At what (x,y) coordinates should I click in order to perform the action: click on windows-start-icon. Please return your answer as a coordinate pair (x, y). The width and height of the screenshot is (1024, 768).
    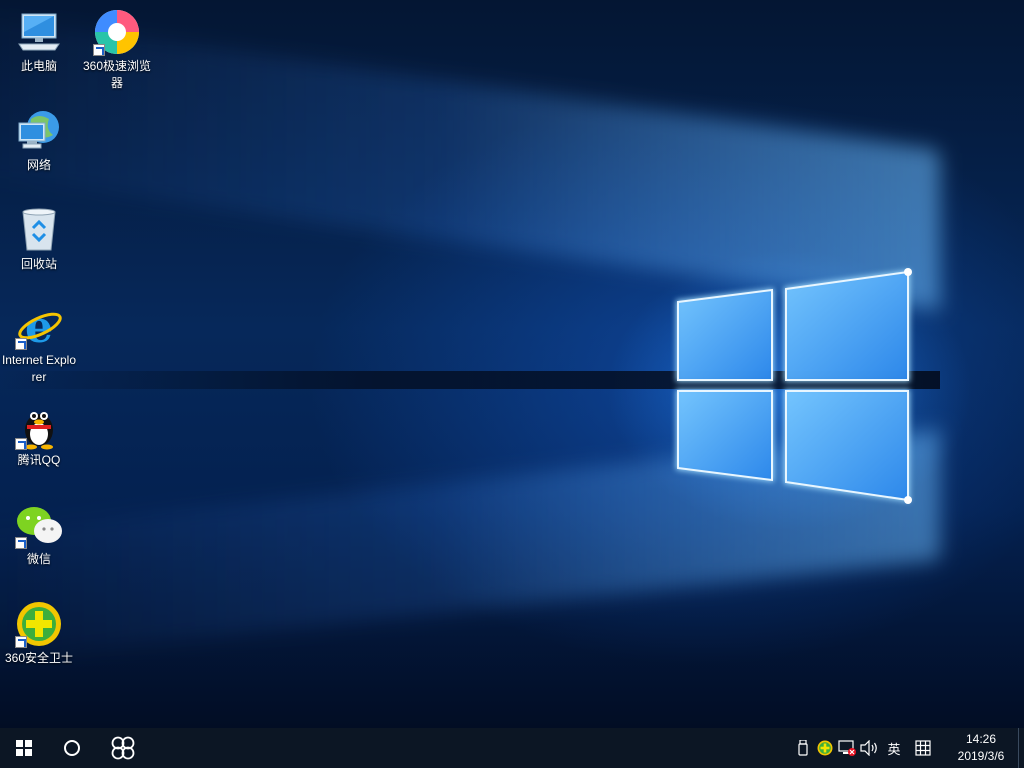
    Looking at the image, I should click on (24, 748).